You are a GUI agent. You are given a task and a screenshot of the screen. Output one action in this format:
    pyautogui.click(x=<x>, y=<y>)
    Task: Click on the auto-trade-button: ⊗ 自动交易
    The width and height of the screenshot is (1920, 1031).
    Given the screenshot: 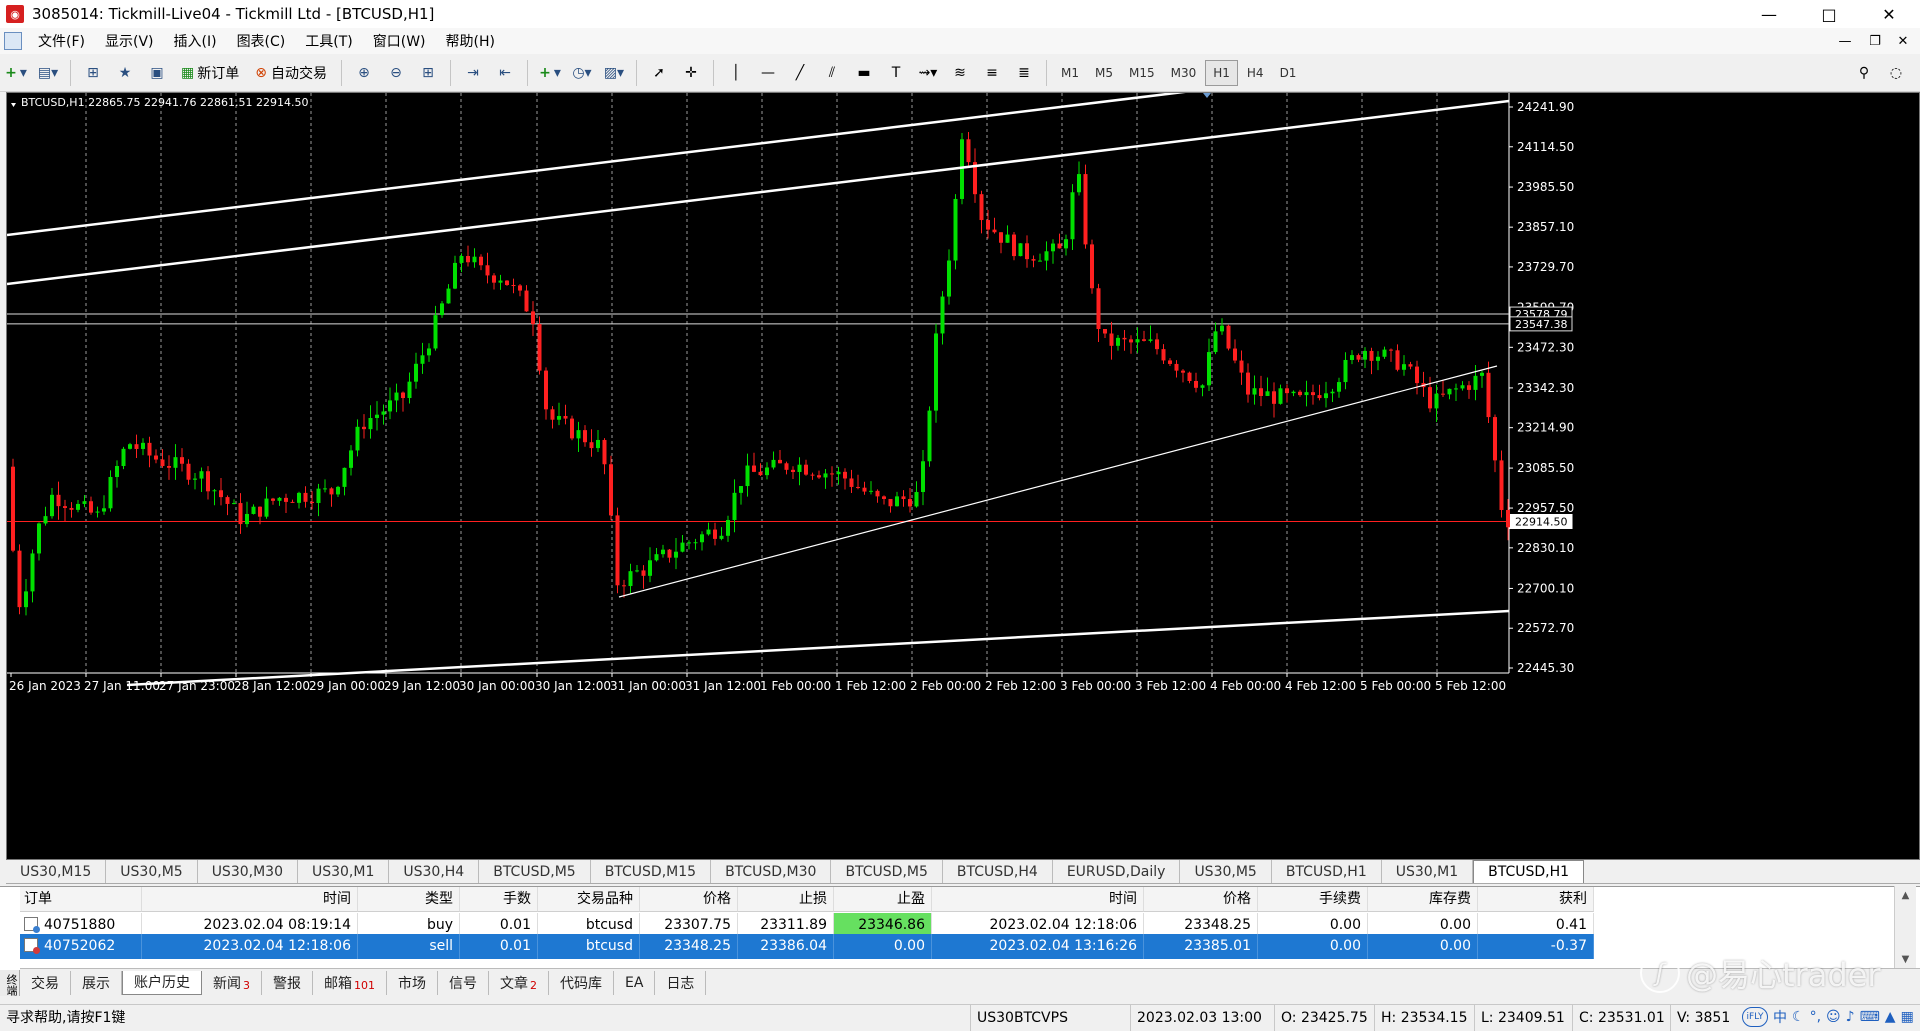 What is the action you would take?
    pyautogui.click(x=291, y=73)
    